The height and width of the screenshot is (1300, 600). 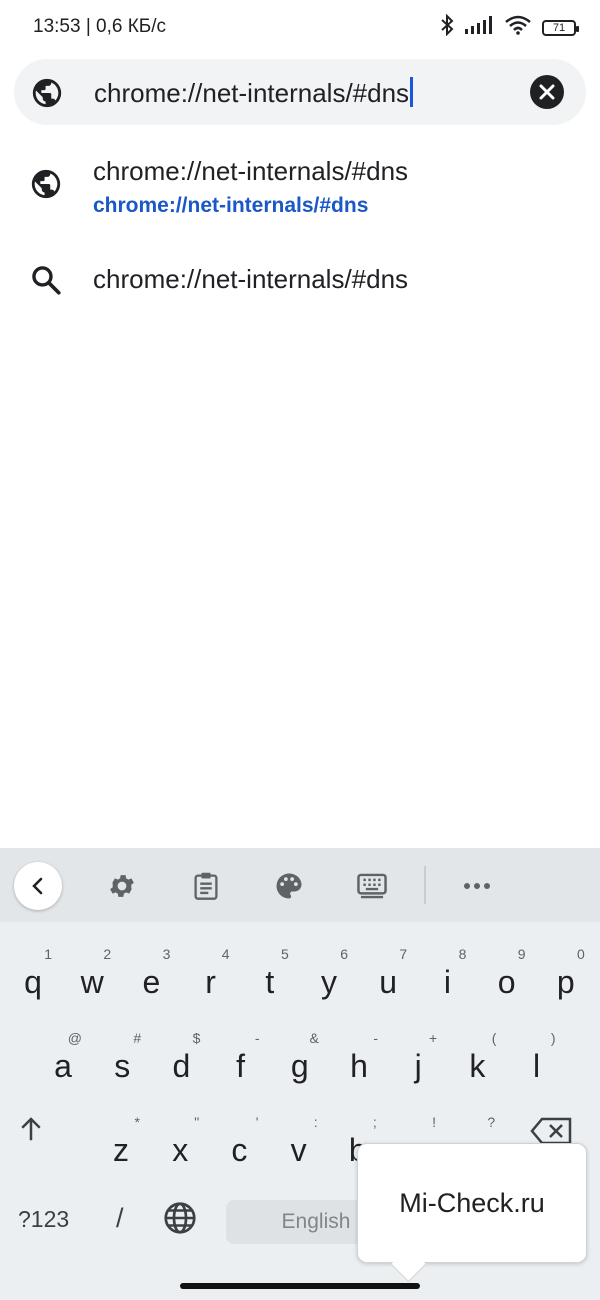 I want to click on key-label: u, so click(x=388, y=982).